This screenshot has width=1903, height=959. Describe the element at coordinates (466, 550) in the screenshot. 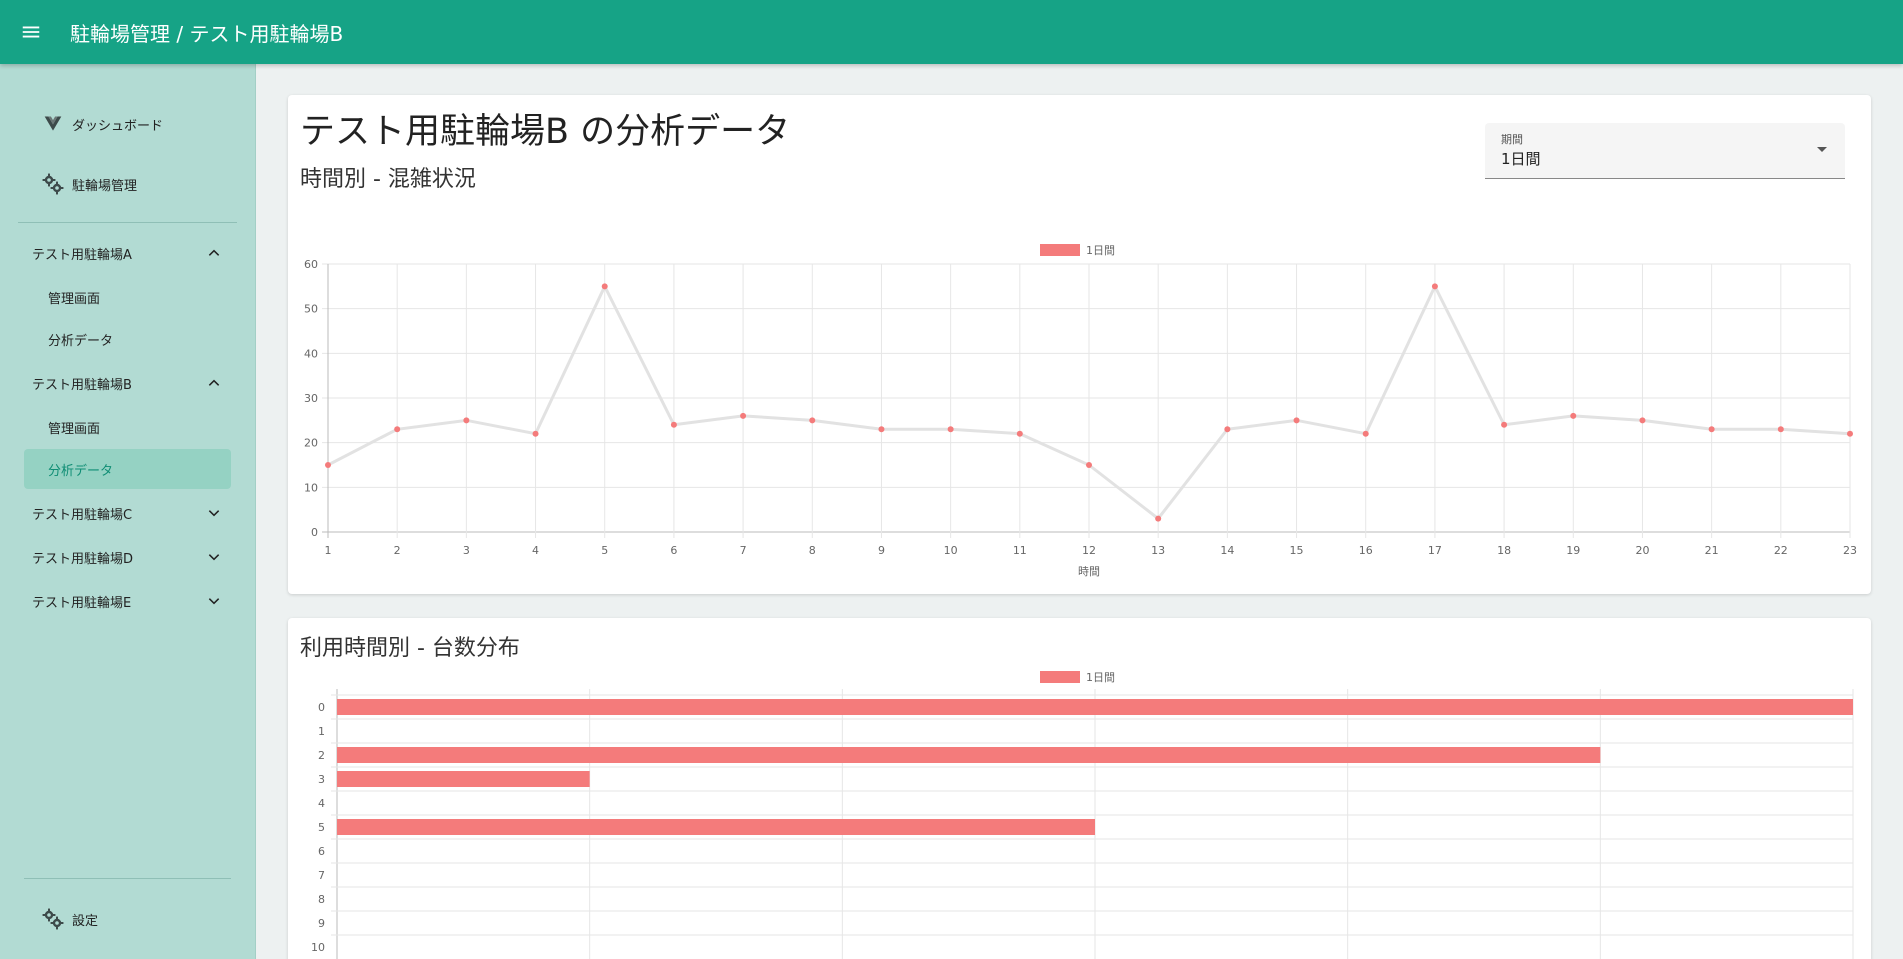

I see `x-tick-label: 3` at that location.